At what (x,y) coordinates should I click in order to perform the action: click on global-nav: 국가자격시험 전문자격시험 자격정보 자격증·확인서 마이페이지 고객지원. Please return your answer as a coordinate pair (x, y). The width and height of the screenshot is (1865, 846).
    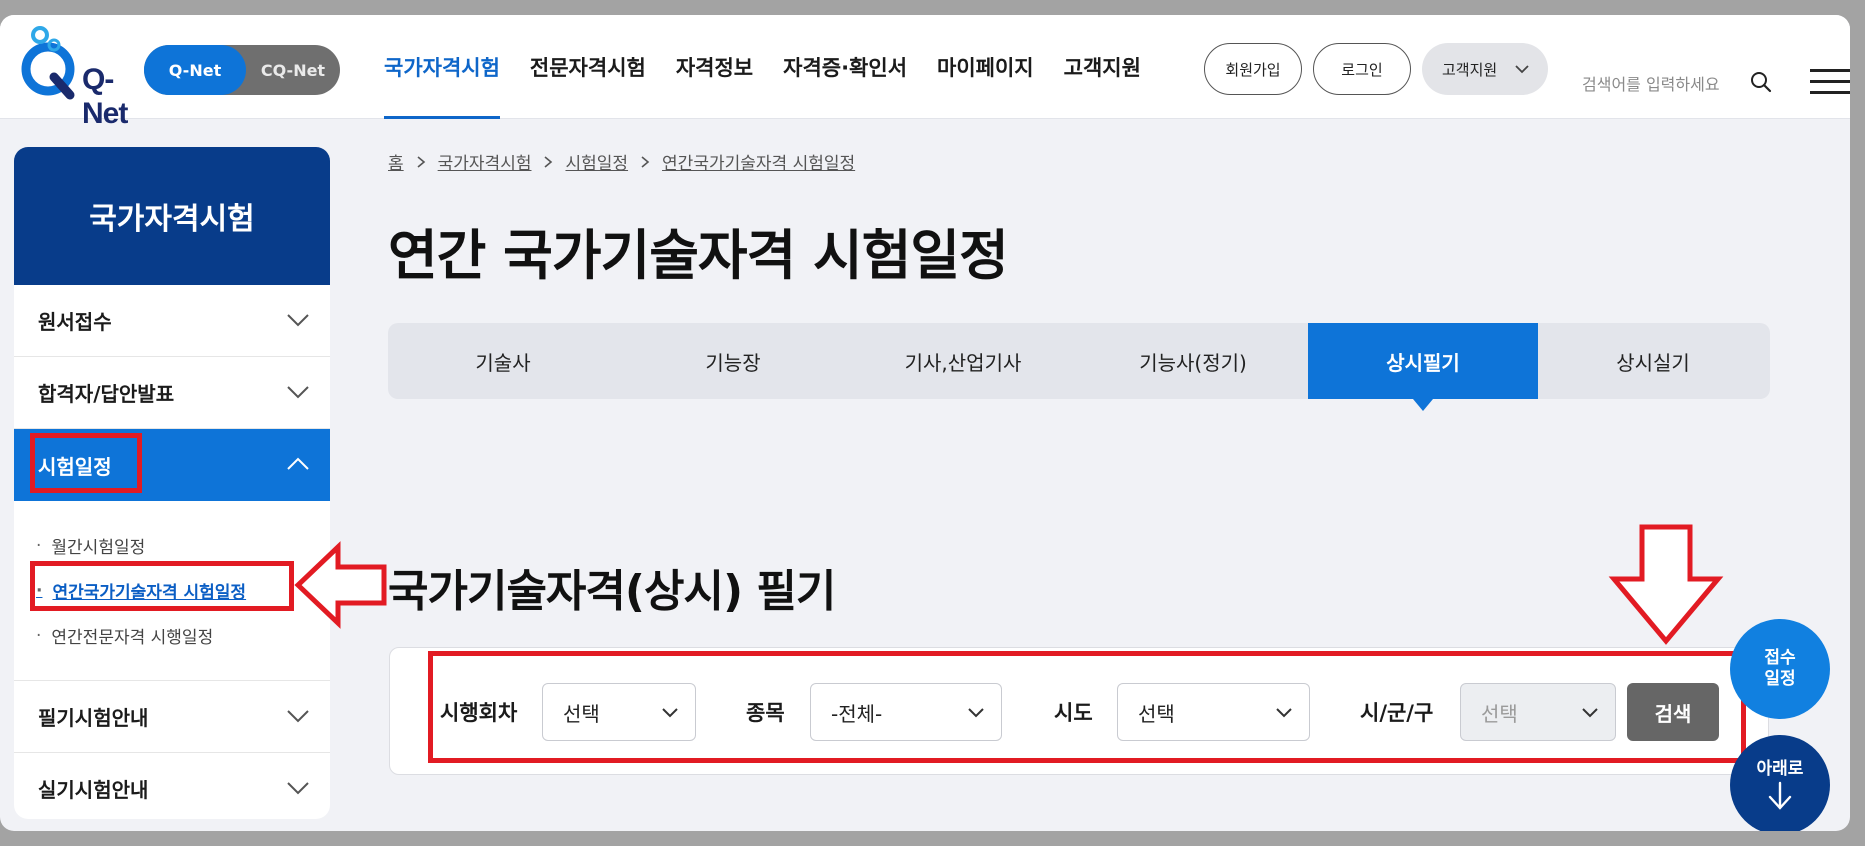
    Looking at the image, I should click on (762, 67).